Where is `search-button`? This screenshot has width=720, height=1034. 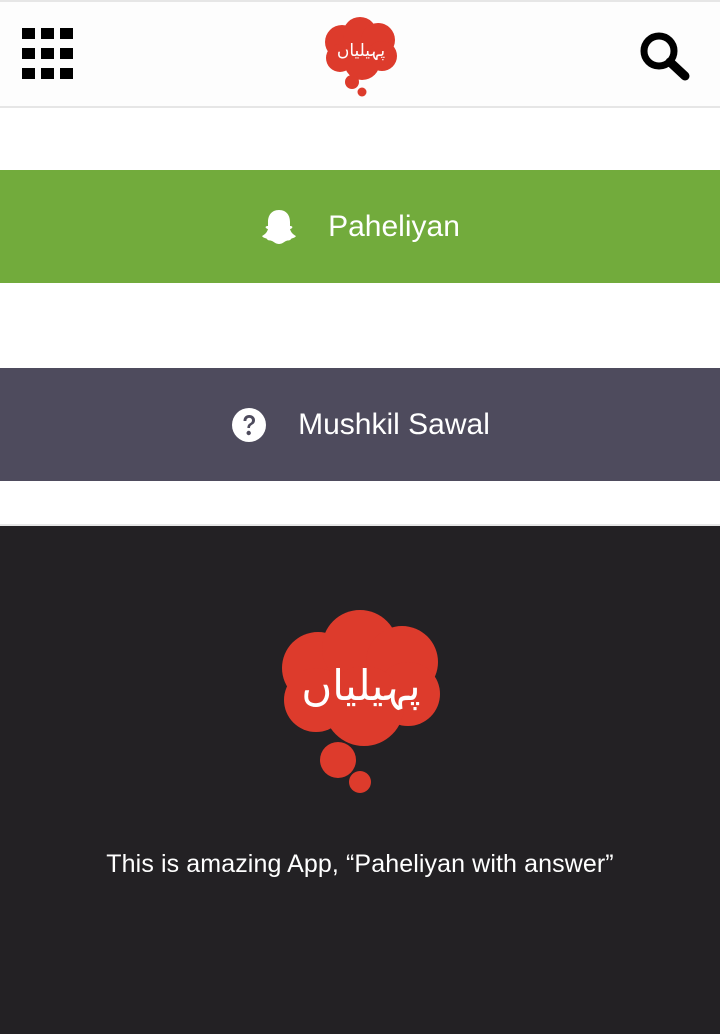 search-button is located at coordinates (665, 57).